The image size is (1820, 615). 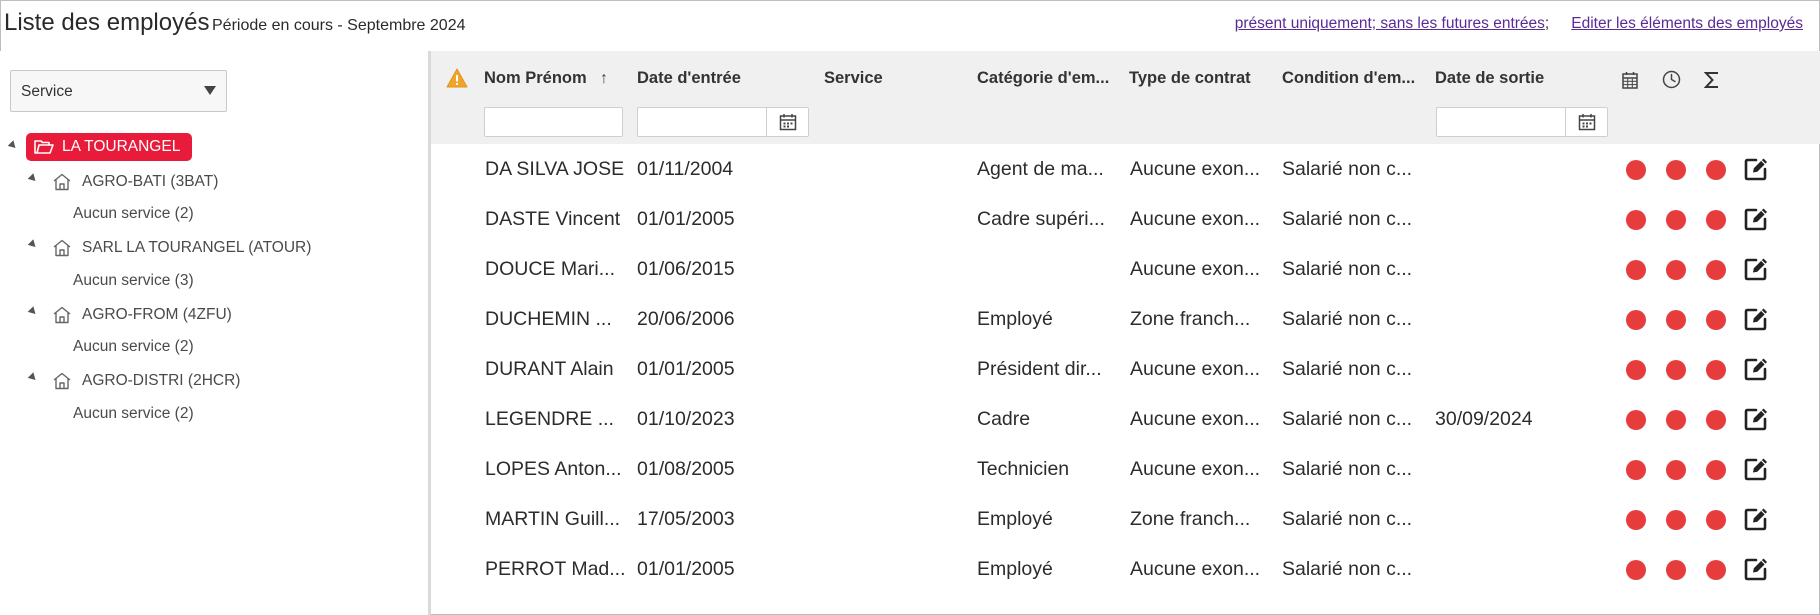 I want to click on tree-company-sarl-la-tourangel: SARL LA TOURANGEL (ATOUR), so click(x=181, y=248).